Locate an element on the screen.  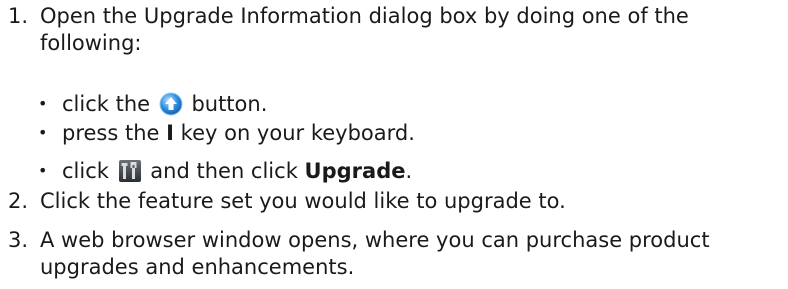
step-text: upgrades and enhancements. is located at coordinates (197, 267).